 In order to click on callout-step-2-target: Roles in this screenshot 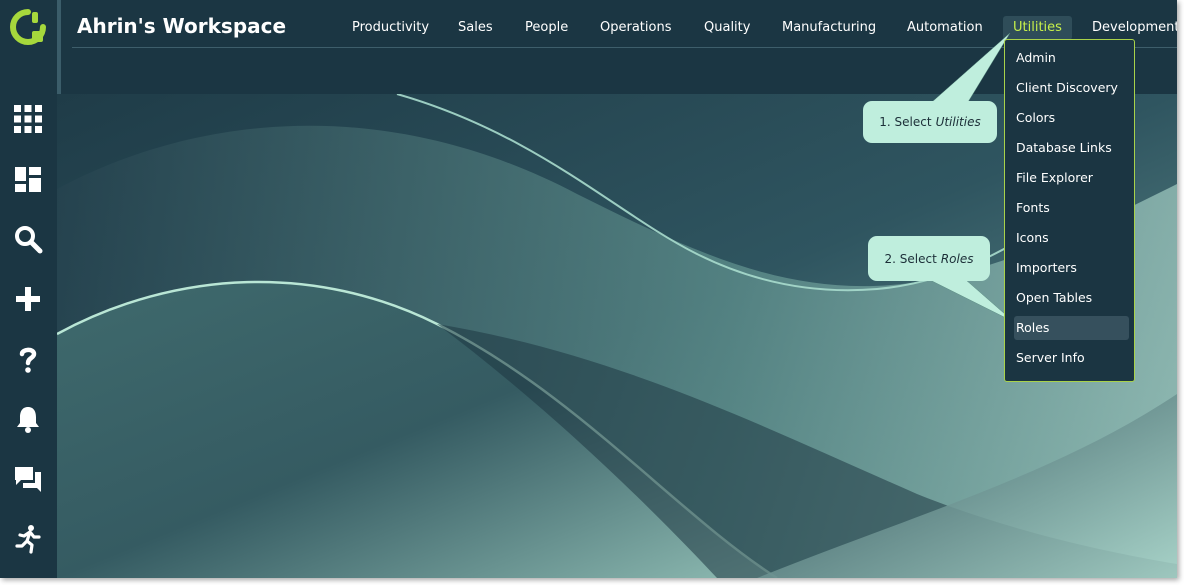, I will do `click(957, 258)`.